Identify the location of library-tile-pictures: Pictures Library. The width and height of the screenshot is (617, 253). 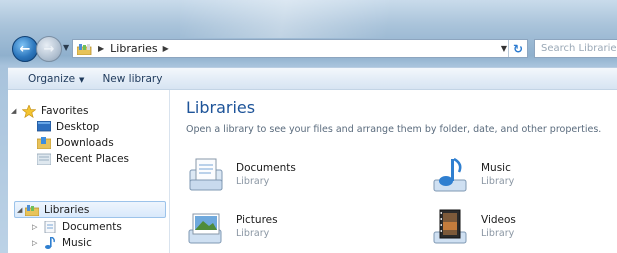
(287, 228).